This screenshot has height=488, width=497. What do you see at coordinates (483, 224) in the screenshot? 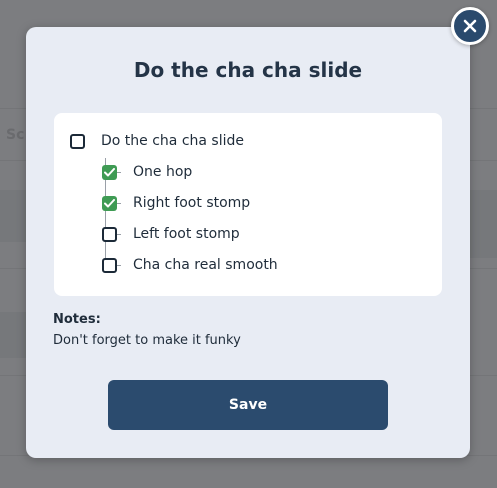
I see `background-row` at bounding box center [483, 224].